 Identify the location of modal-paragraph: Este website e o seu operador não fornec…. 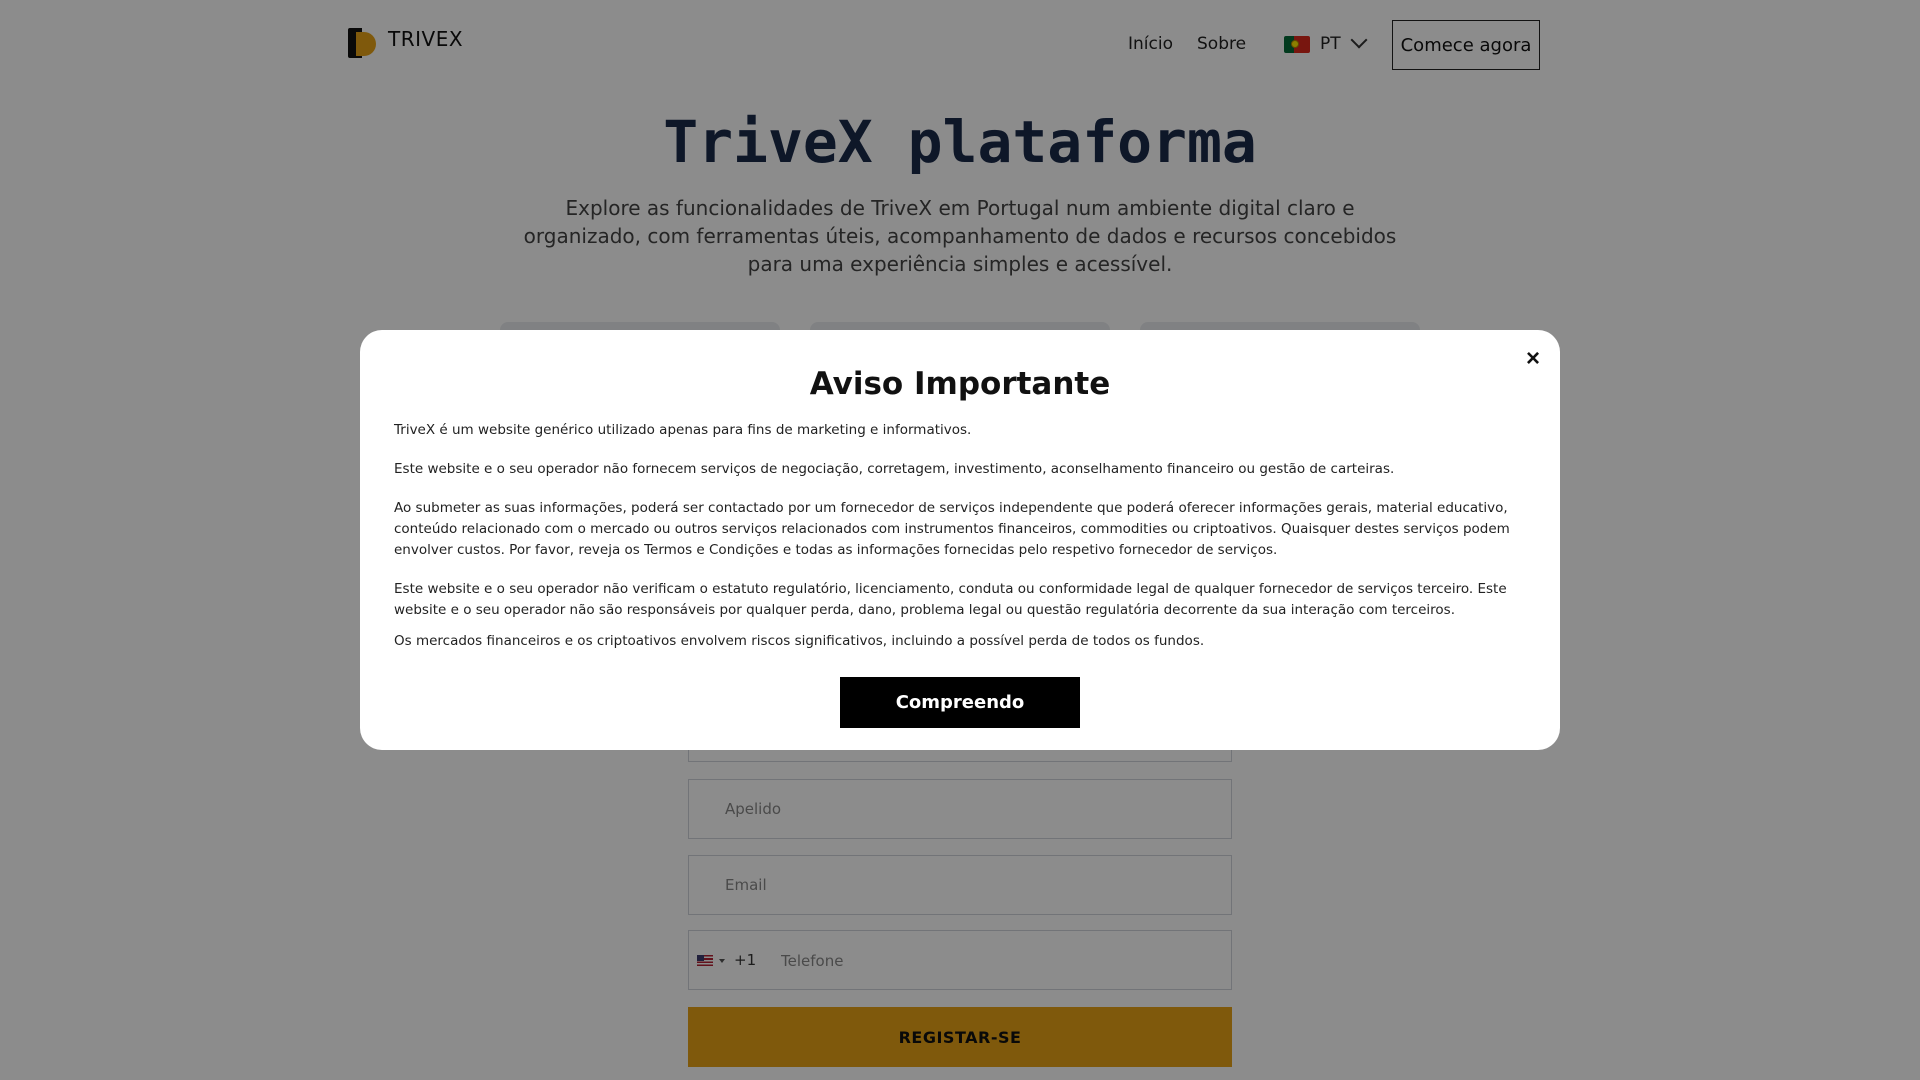
(894, 469).